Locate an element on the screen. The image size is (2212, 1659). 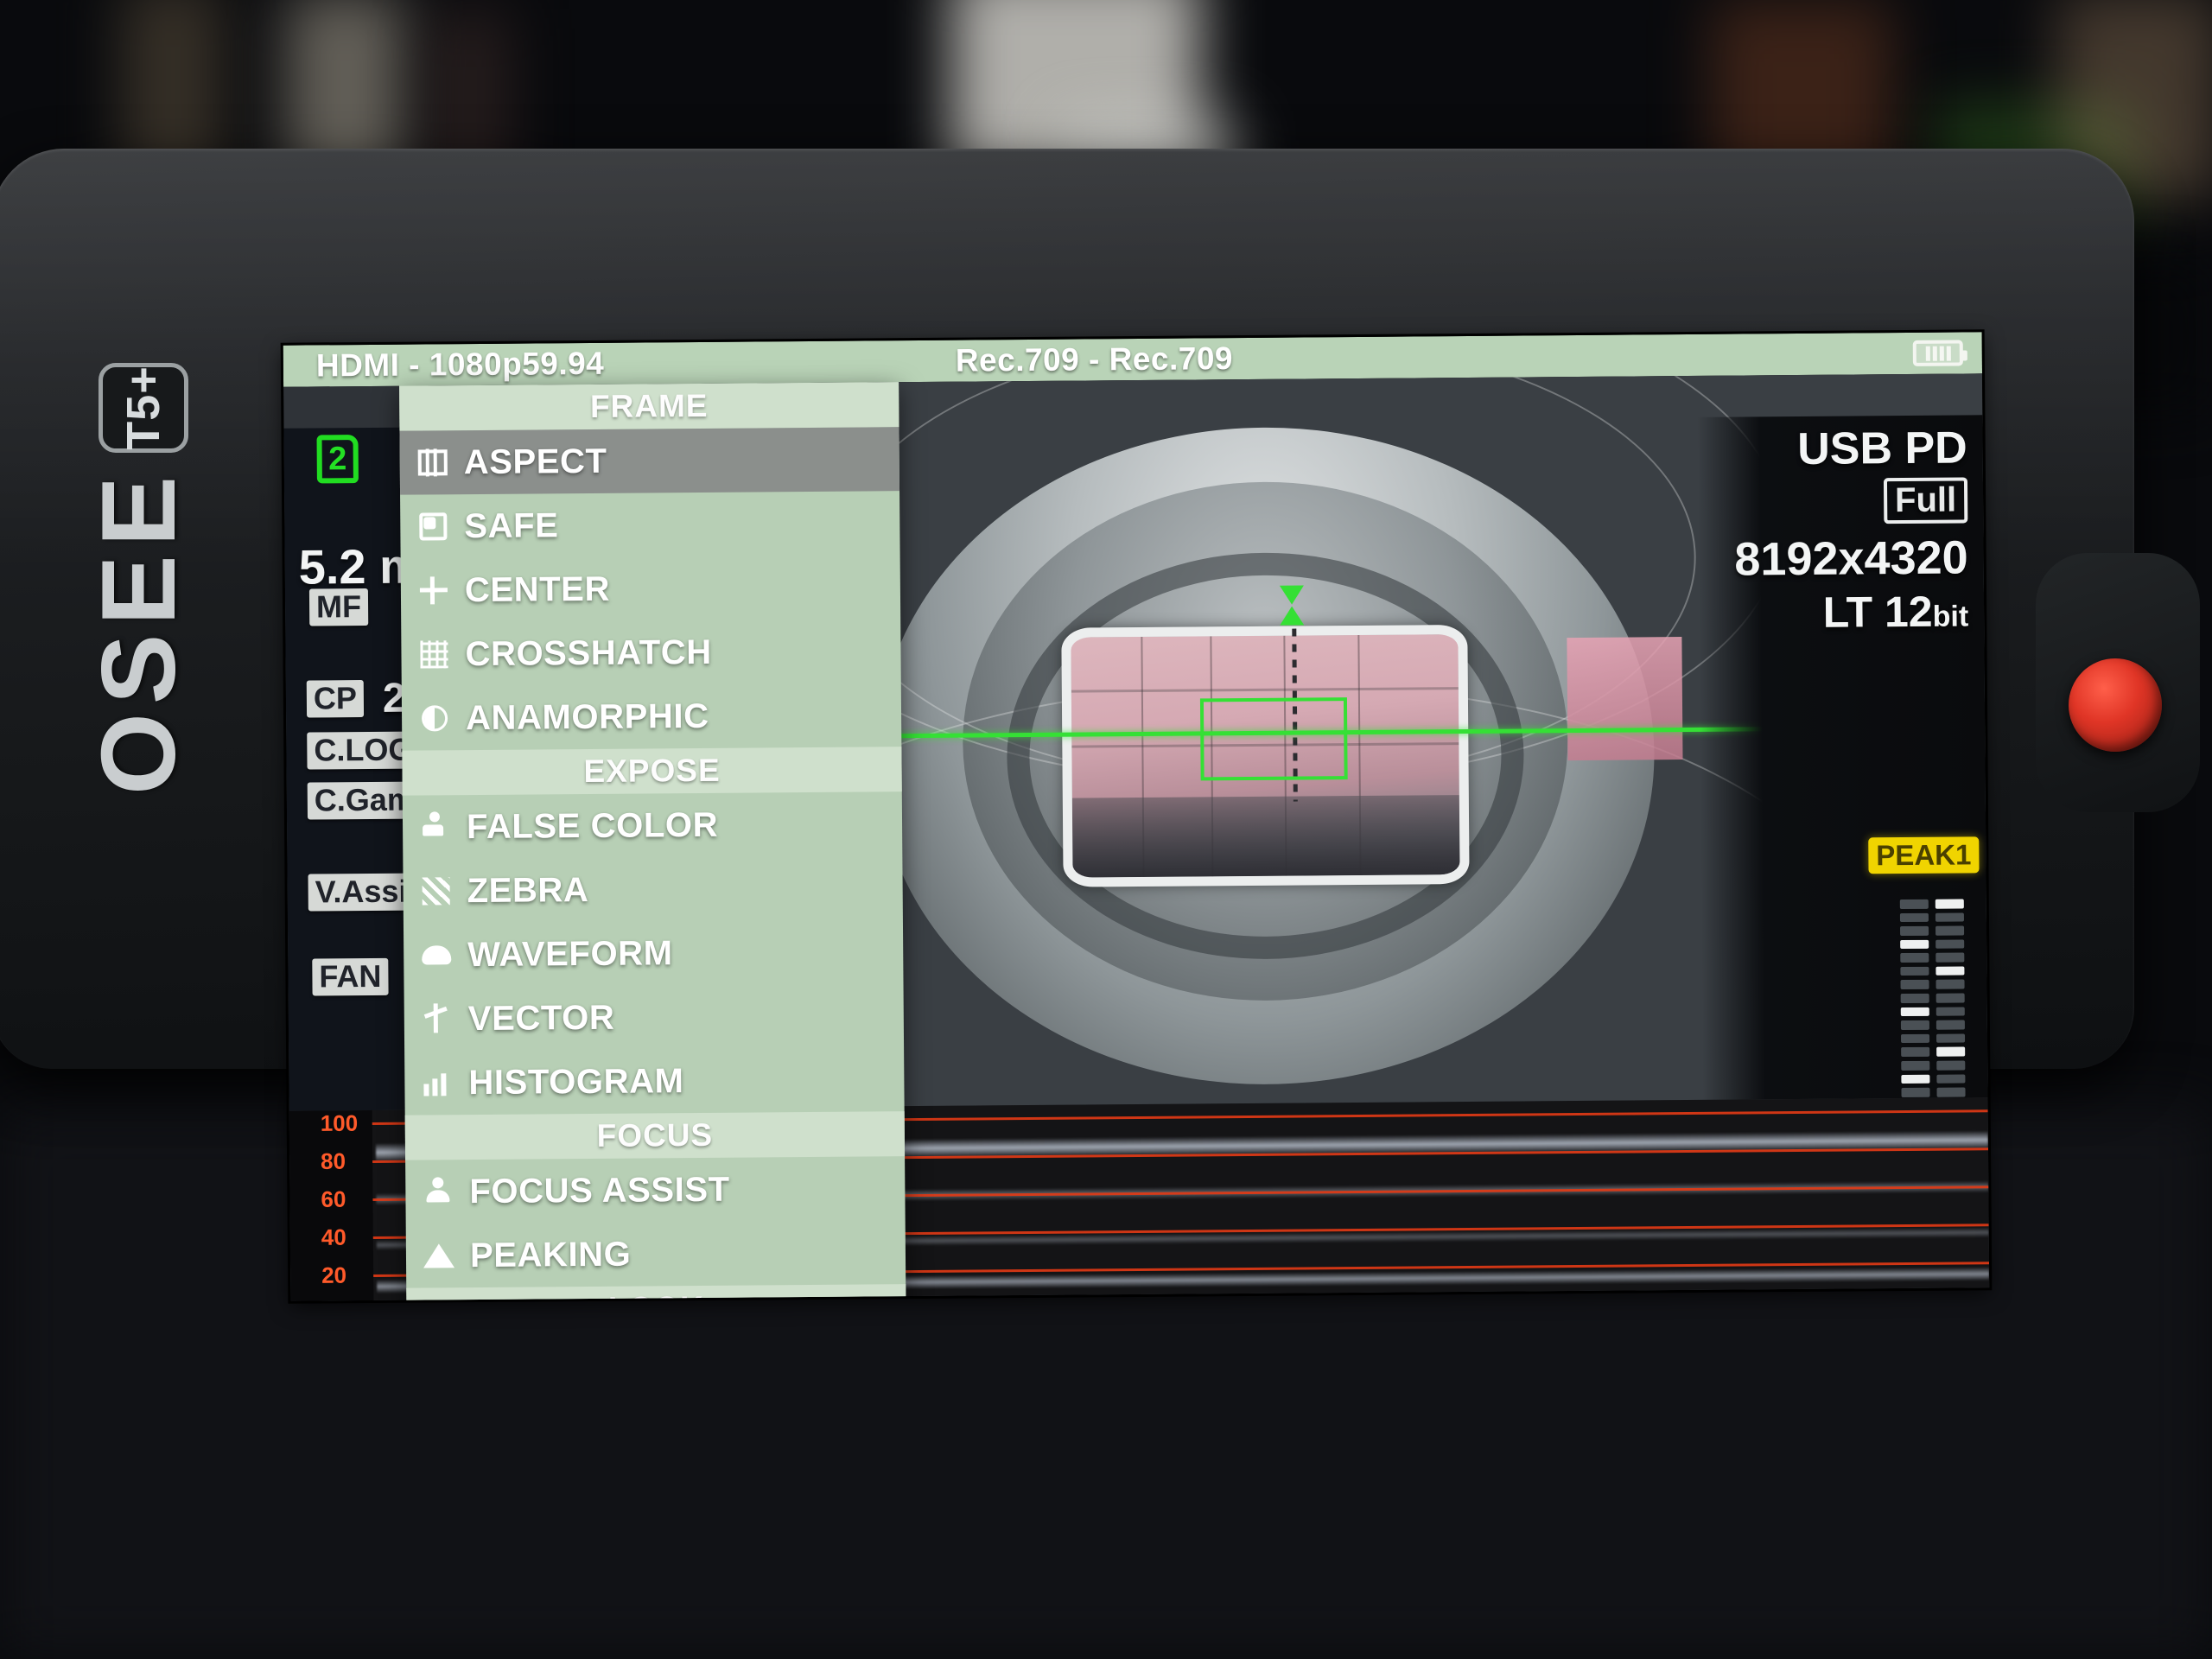
peaking-status-badge: PEAK1 is located at coordinates (1924, 855).